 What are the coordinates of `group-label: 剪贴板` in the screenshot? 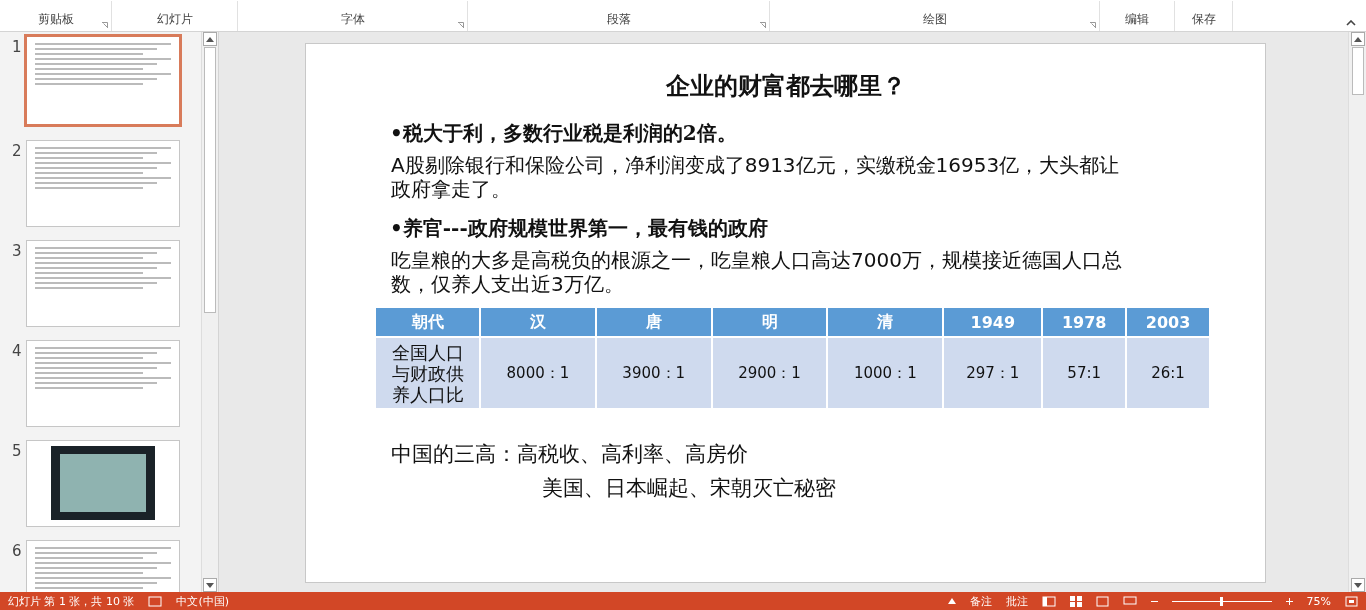 It's located at (55, 19).